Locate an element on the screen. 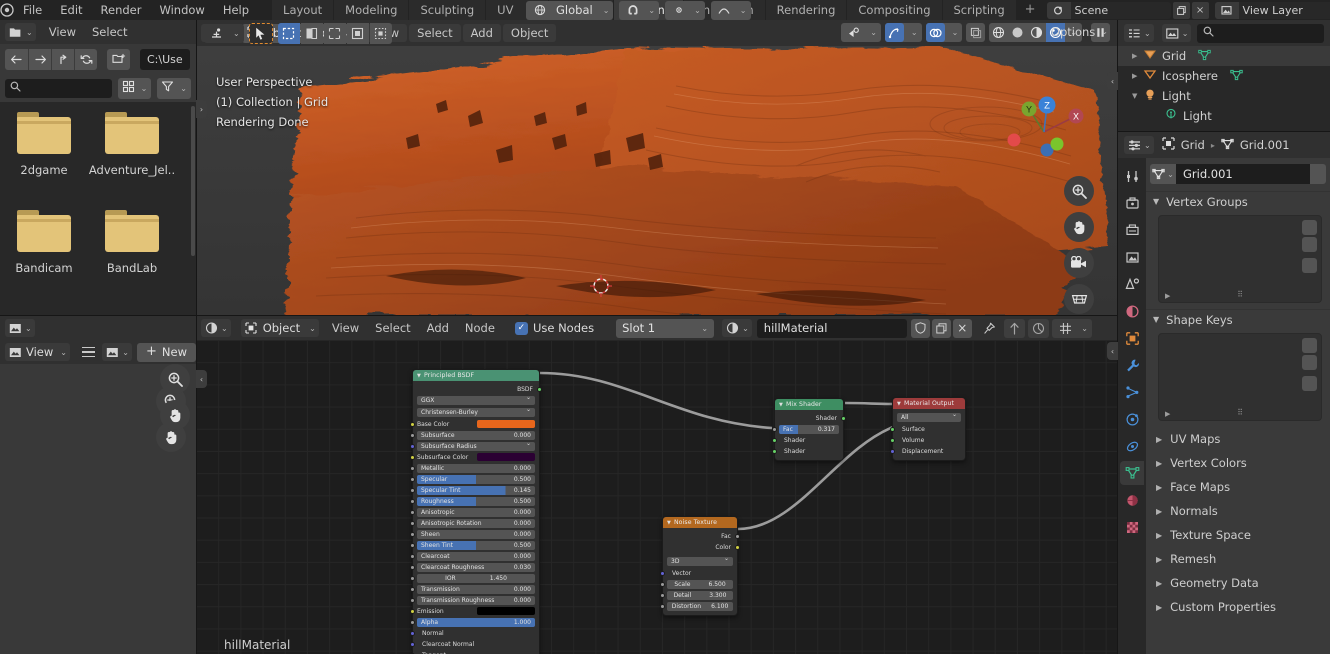 The image size is (1330, 654). file-item: Adventure_Jel.. is located at coordinates (132, 161).